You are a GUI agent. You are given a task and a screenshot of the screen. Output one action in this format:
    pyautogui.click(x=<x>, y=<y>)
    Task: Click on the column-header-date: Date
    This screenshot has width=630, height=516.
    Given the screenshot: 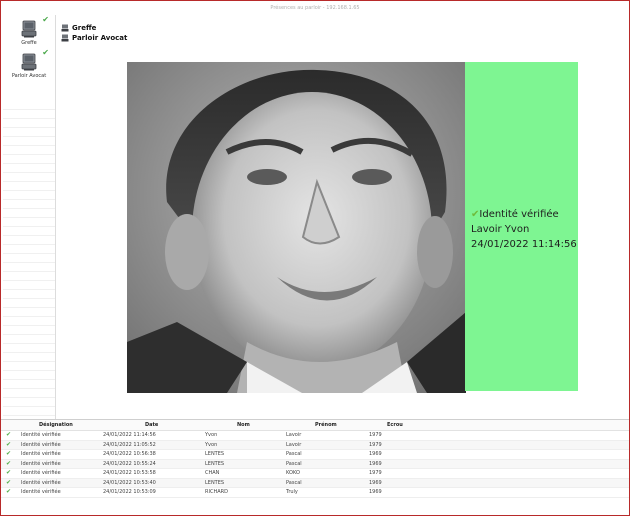 What is the action you would take?
    pyautogui.click(x=151, y=425)
    